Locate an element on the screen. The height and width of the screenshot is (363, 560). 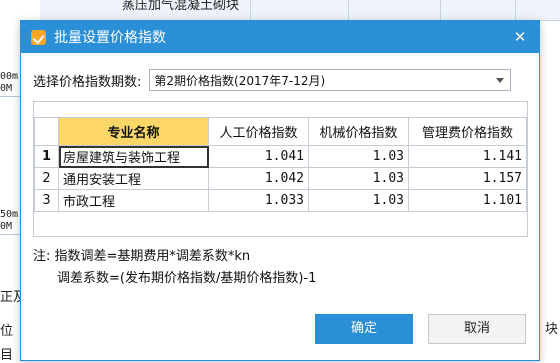
column-header-specialty: 专业名称 is located at coordinates (133, 131).